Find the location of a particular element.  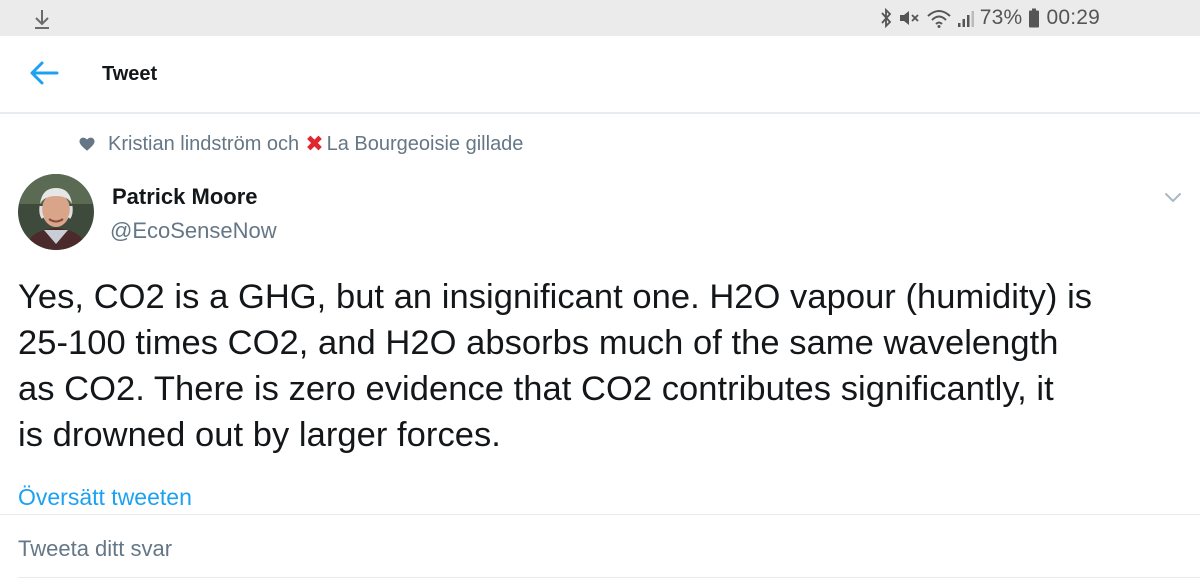

wifi-icon is located at coordinates (939, 19).